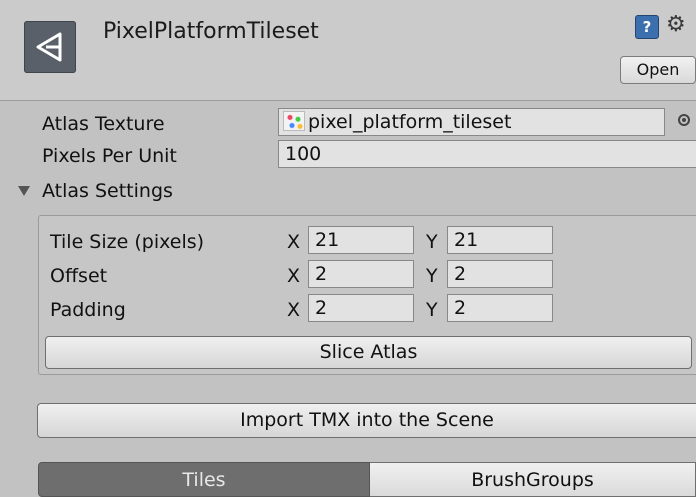 The width and height of the screenshot is (696, 497). What do you see at coordinates (109, 156) in the screenshot?
I see `pixels-per-unit-label: Pixels Per Unit` at bounding box center [109, 156].